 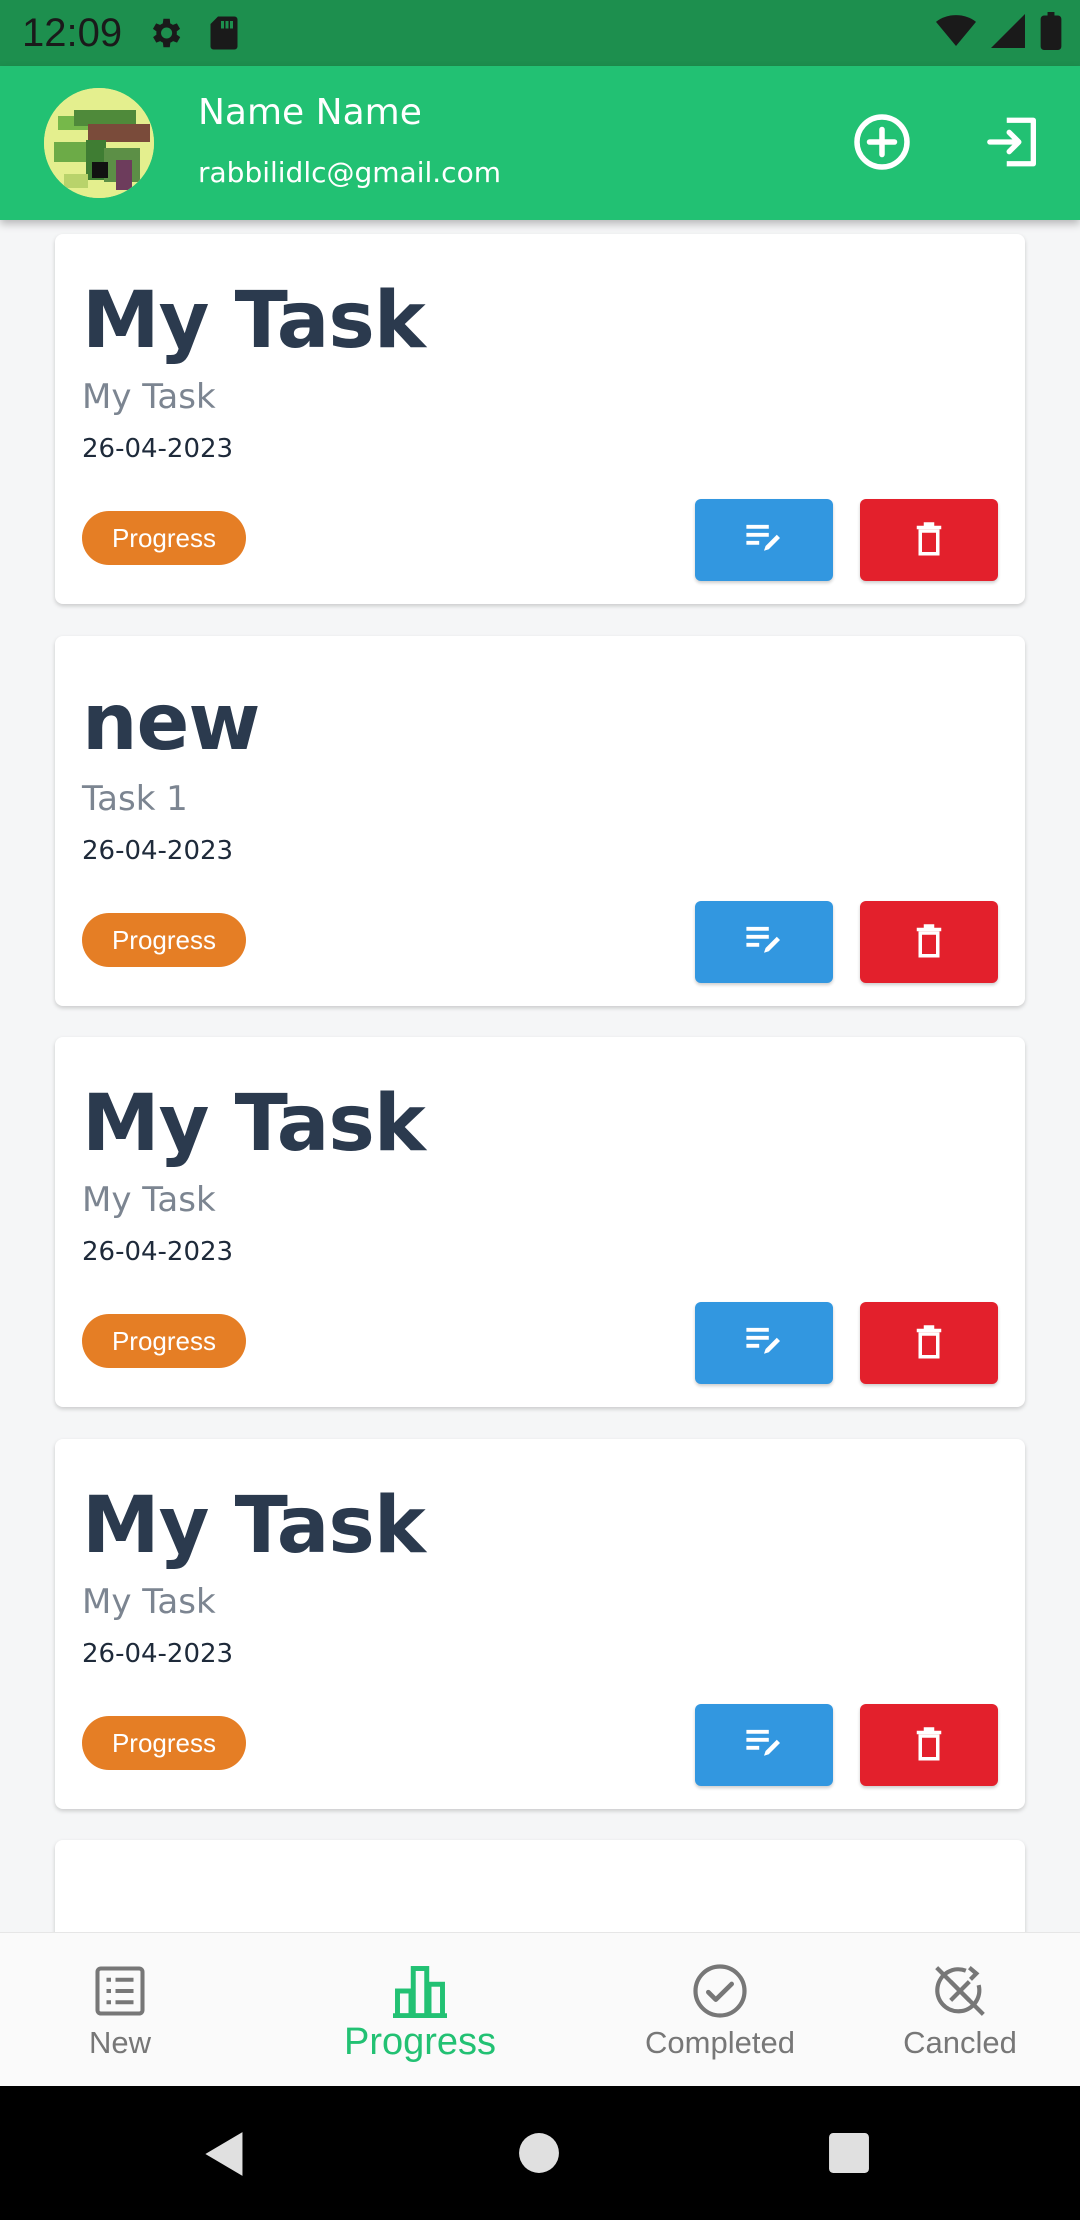 I want to click on signal-icon, so click(x=1008, y=33).